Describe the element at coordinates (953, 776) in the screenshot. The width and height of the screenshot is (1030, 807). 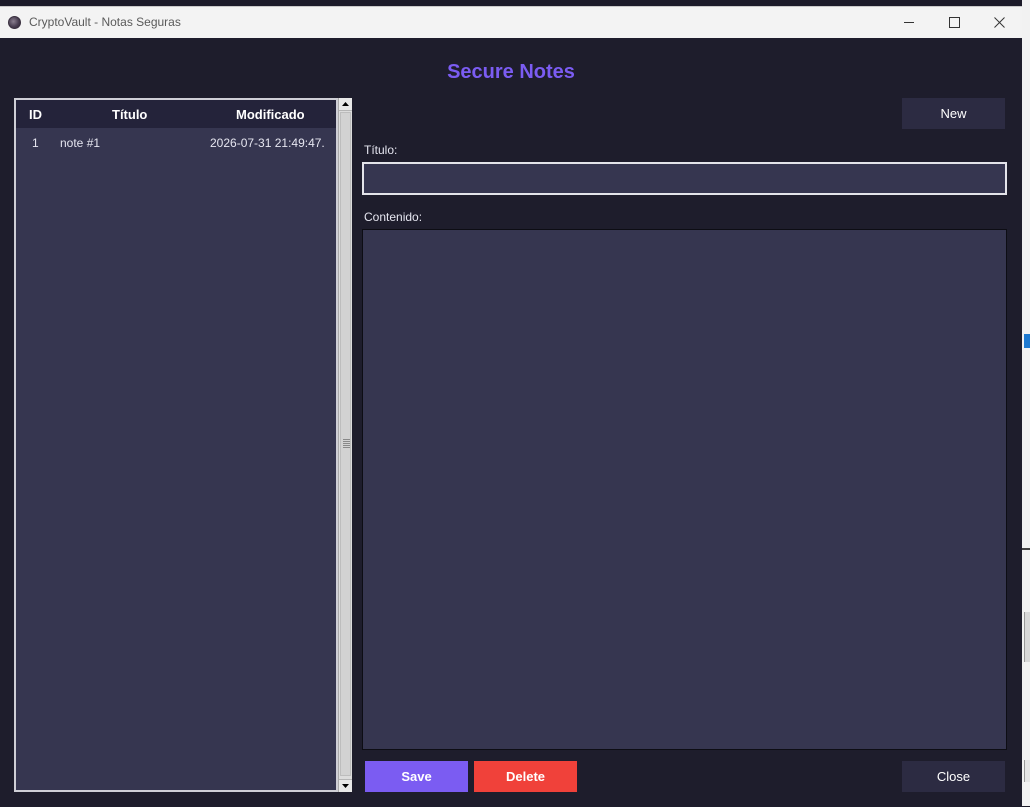
I see `close-button: Close` at that location.